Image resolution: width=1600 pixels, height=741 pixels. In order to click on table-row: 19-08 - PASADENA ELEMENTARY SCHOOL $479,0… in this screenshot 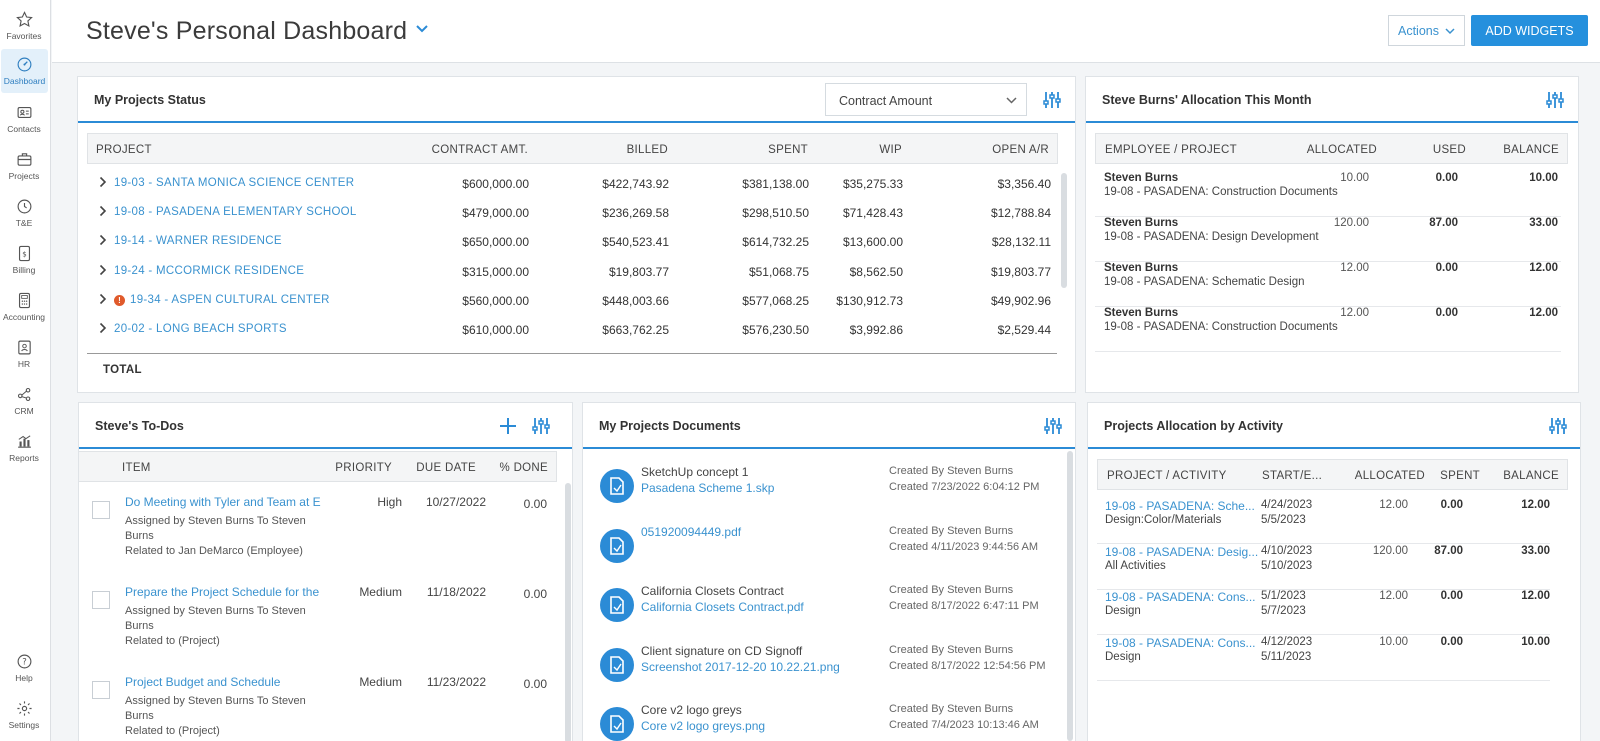, I will do `click(572, 216)`.